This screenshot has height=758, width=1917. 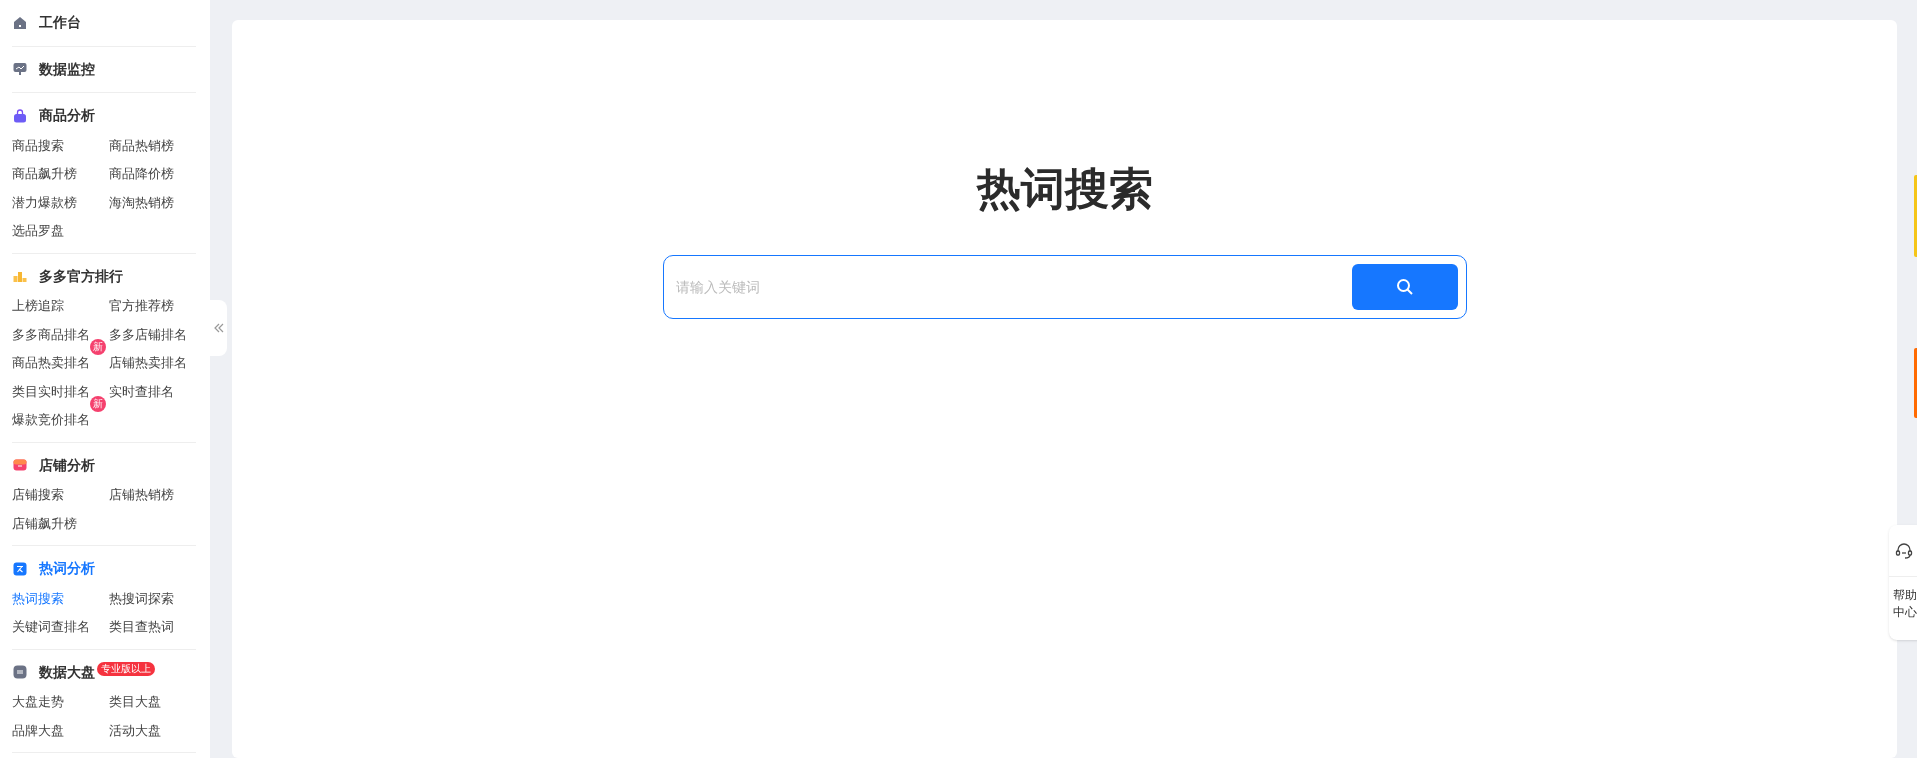 I want to click on menu-item: 潜力爆款榜, so click(x=44, y=202).